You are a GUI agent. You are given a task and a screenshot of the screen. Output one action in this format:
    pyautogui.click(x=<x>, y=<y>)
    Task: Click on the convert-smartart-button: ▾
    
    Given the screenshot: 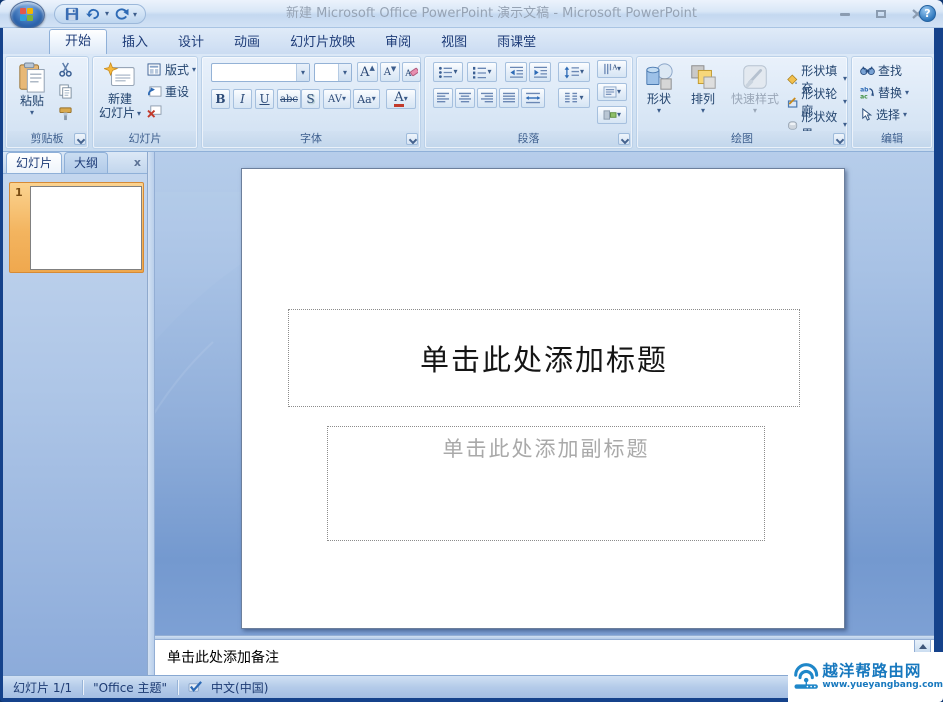 What is the action you would take?
    pyautogui.click(x=612, y=115)
    